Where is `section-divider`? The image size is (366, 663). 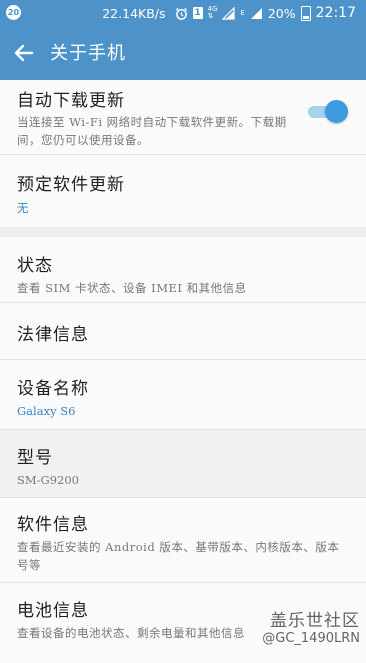 section-divider is located at coordinates (183, 232).